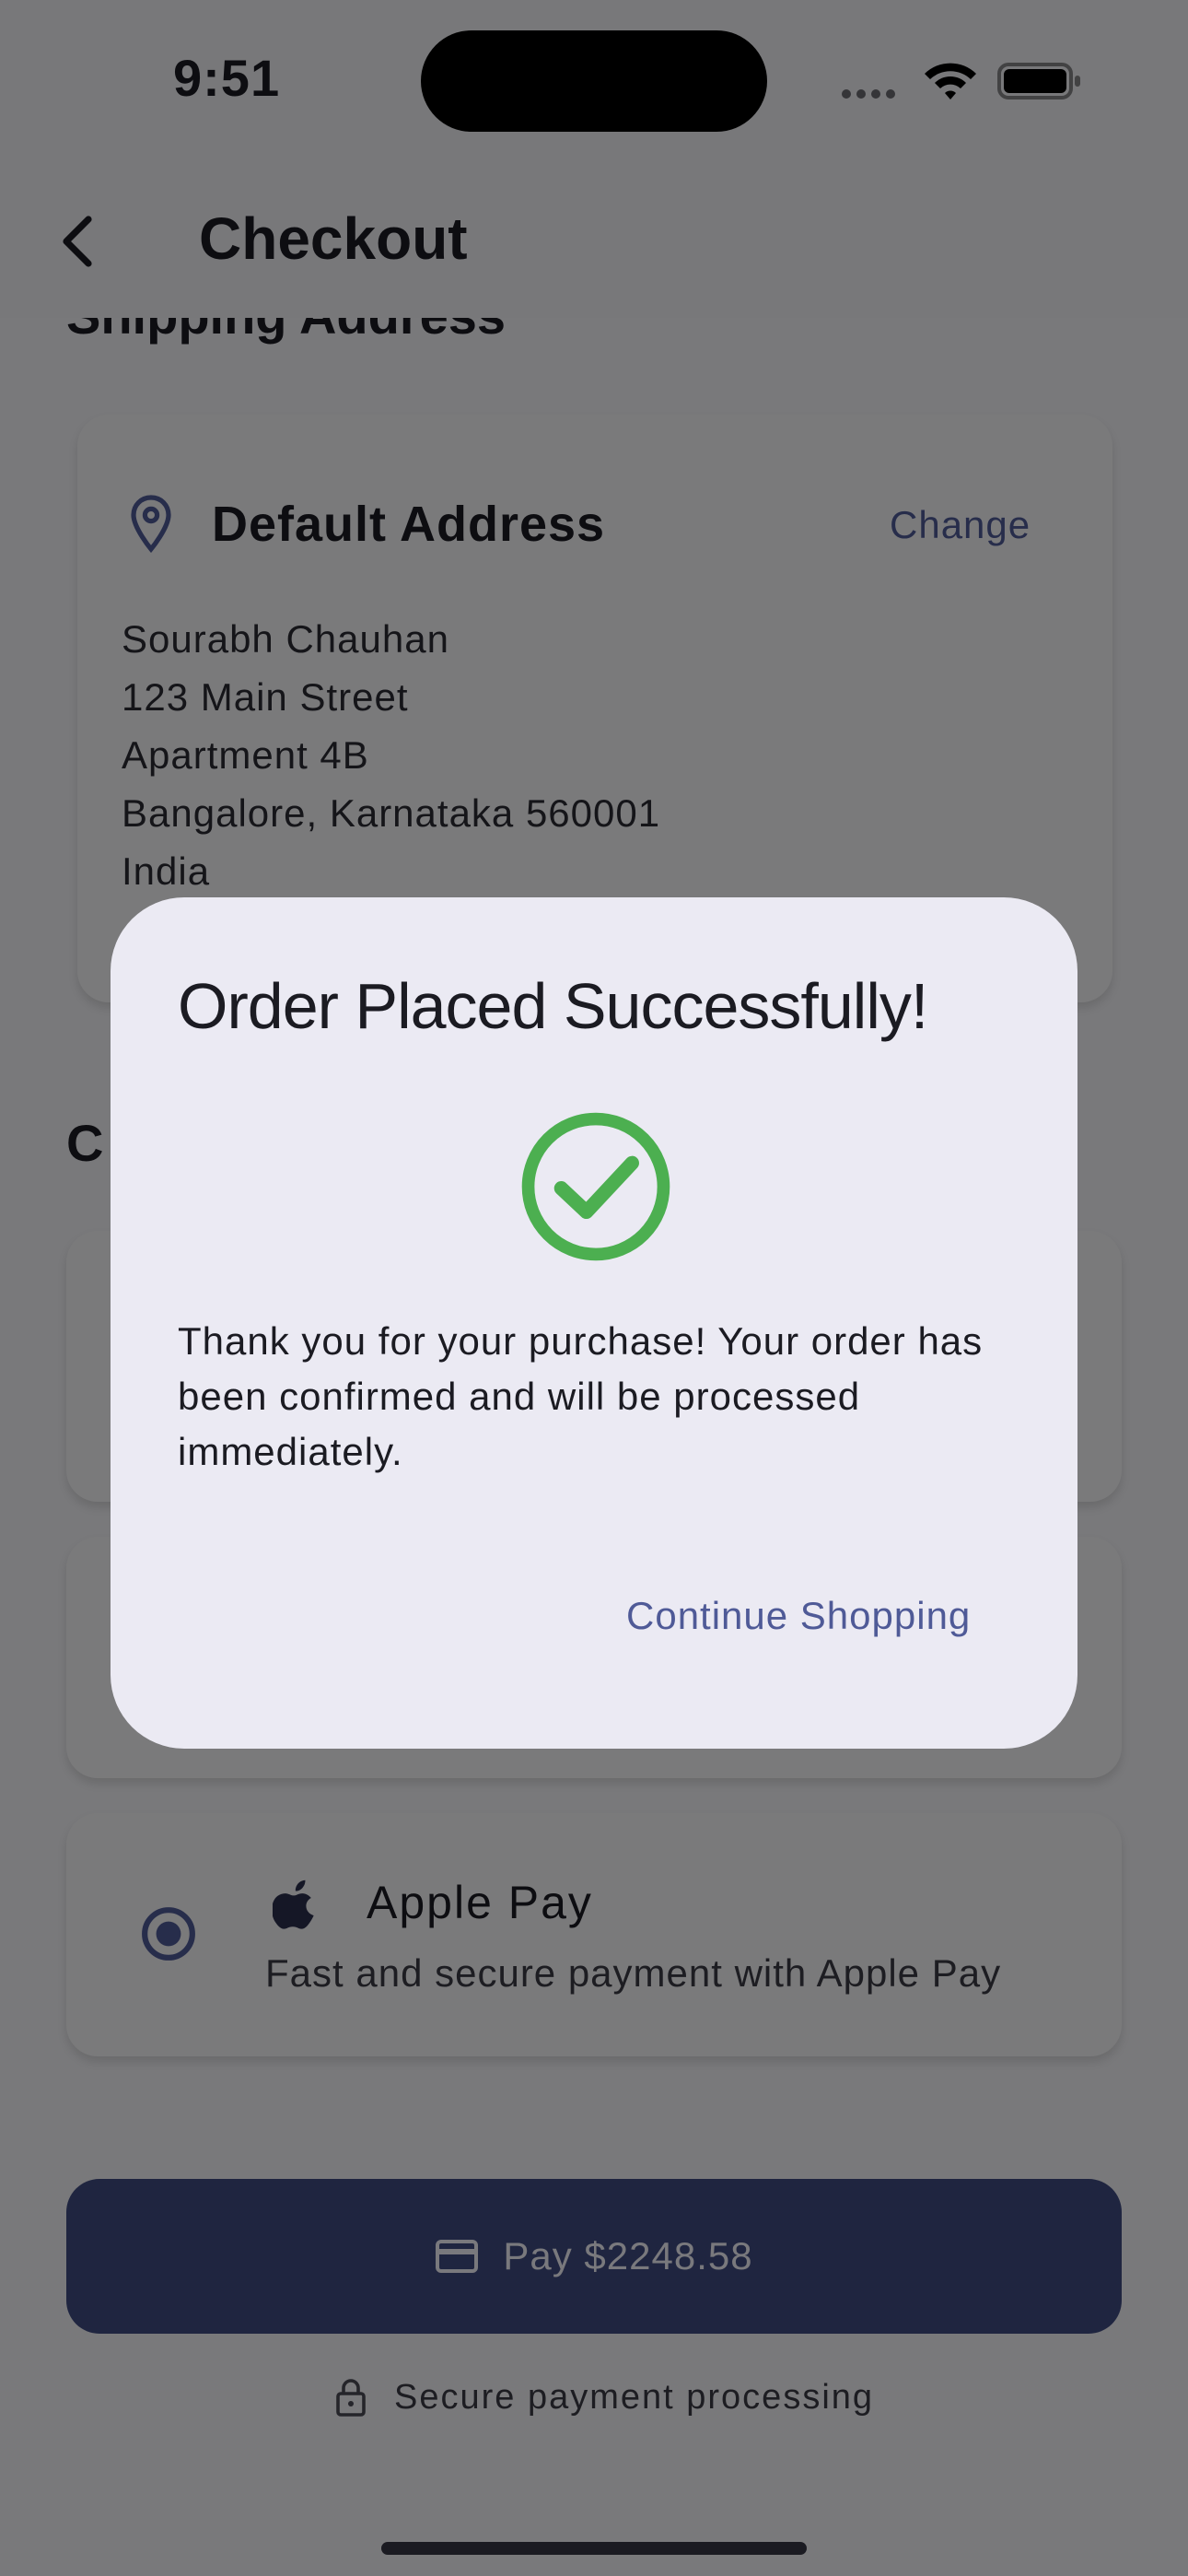 The height and width of the screenshot is (2576, 1188). I want to click on continue-shopping-button: Continue Shopping, so click(798, 1616).